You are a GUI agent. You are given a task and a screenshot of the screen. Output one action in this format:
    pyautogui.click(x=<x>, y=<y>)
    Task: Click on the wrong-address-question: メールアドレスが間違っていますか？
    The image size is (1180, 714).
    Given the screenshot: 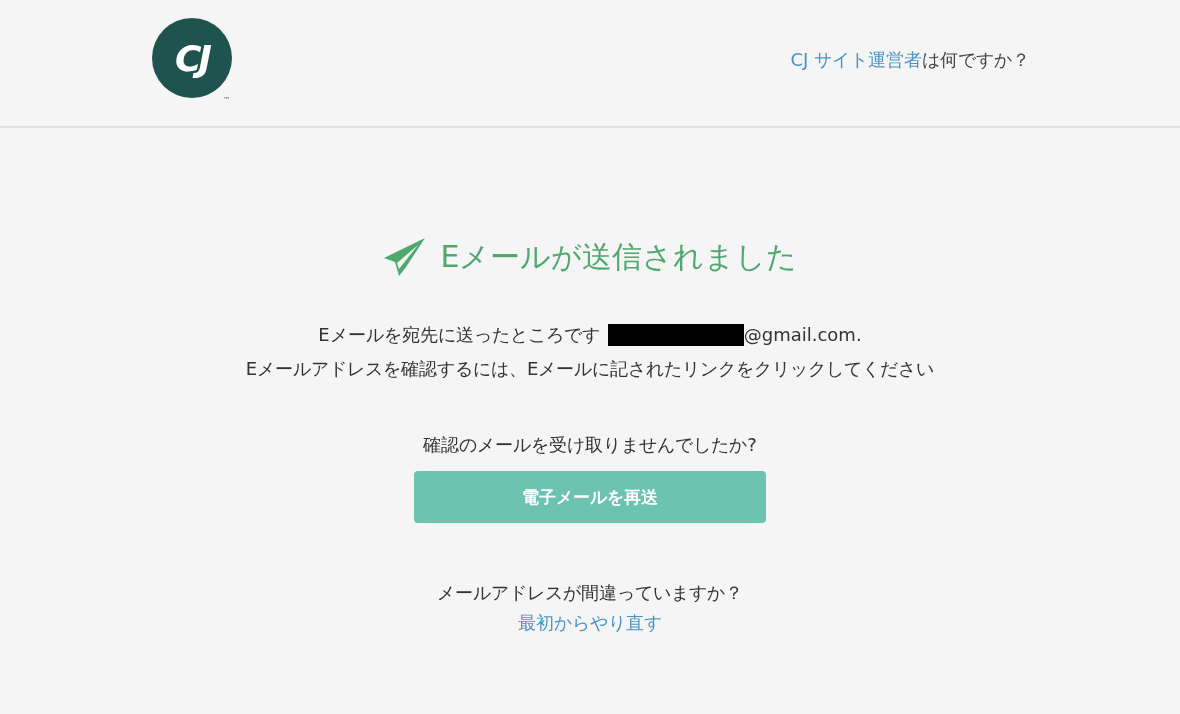 What is the action you would take?
    pyautogui.click(x=590, y=593)
    